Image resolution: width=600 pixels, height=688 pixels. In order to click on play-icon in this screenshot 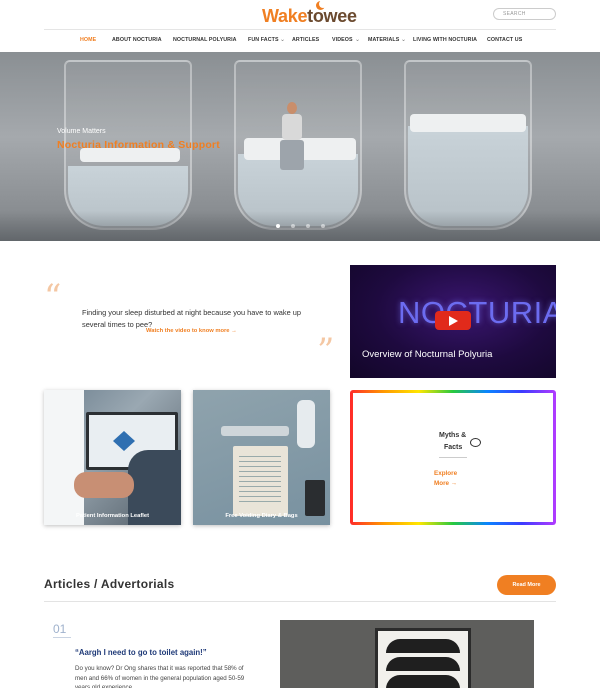, I will do `click(453, 320)`.